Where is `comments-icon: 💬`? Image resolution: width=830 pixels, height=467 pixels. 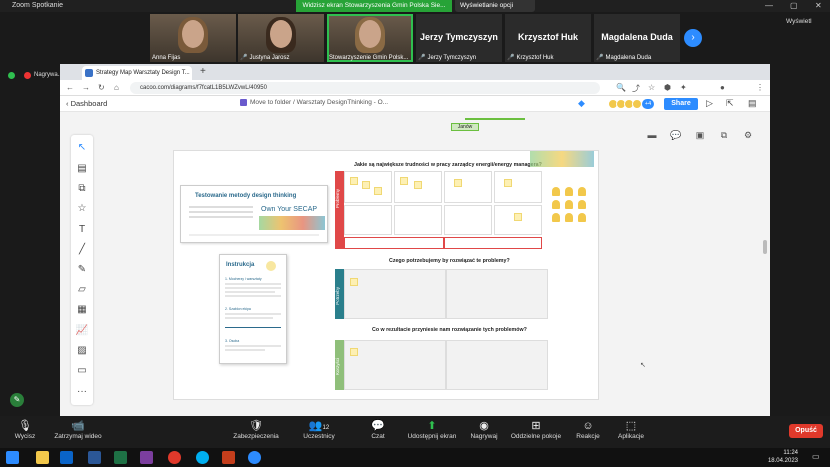 comments-icon: 💬 is located at coordinates (676, 135).